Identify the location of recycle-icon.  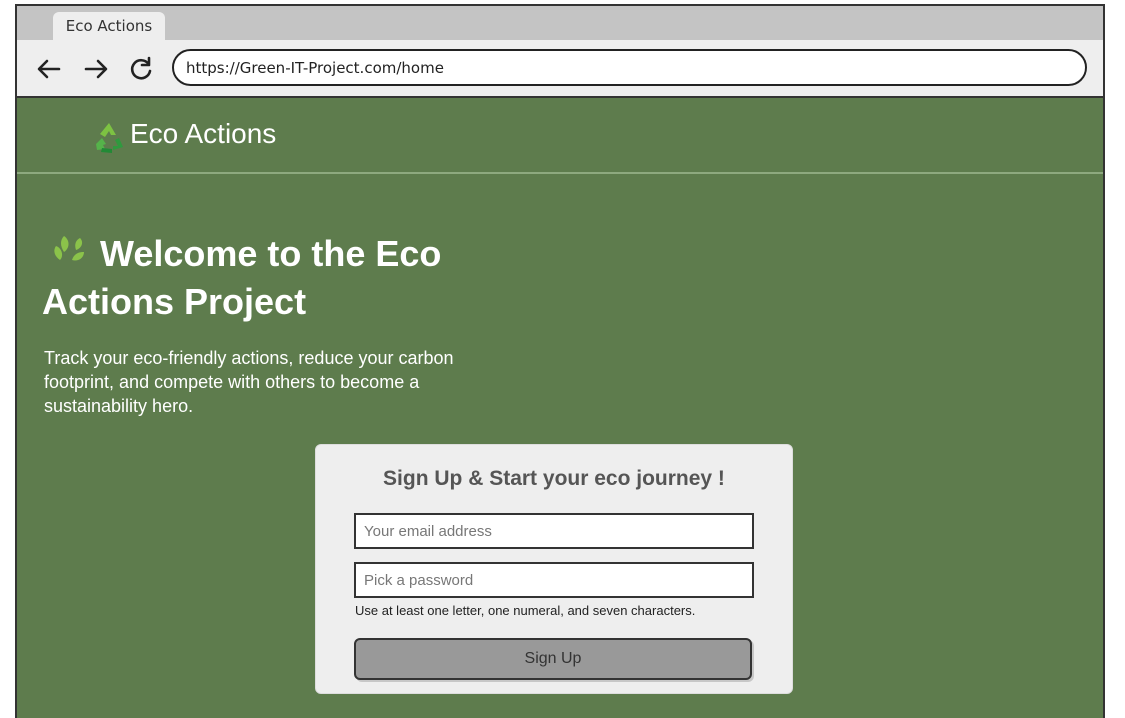
(109, 138).